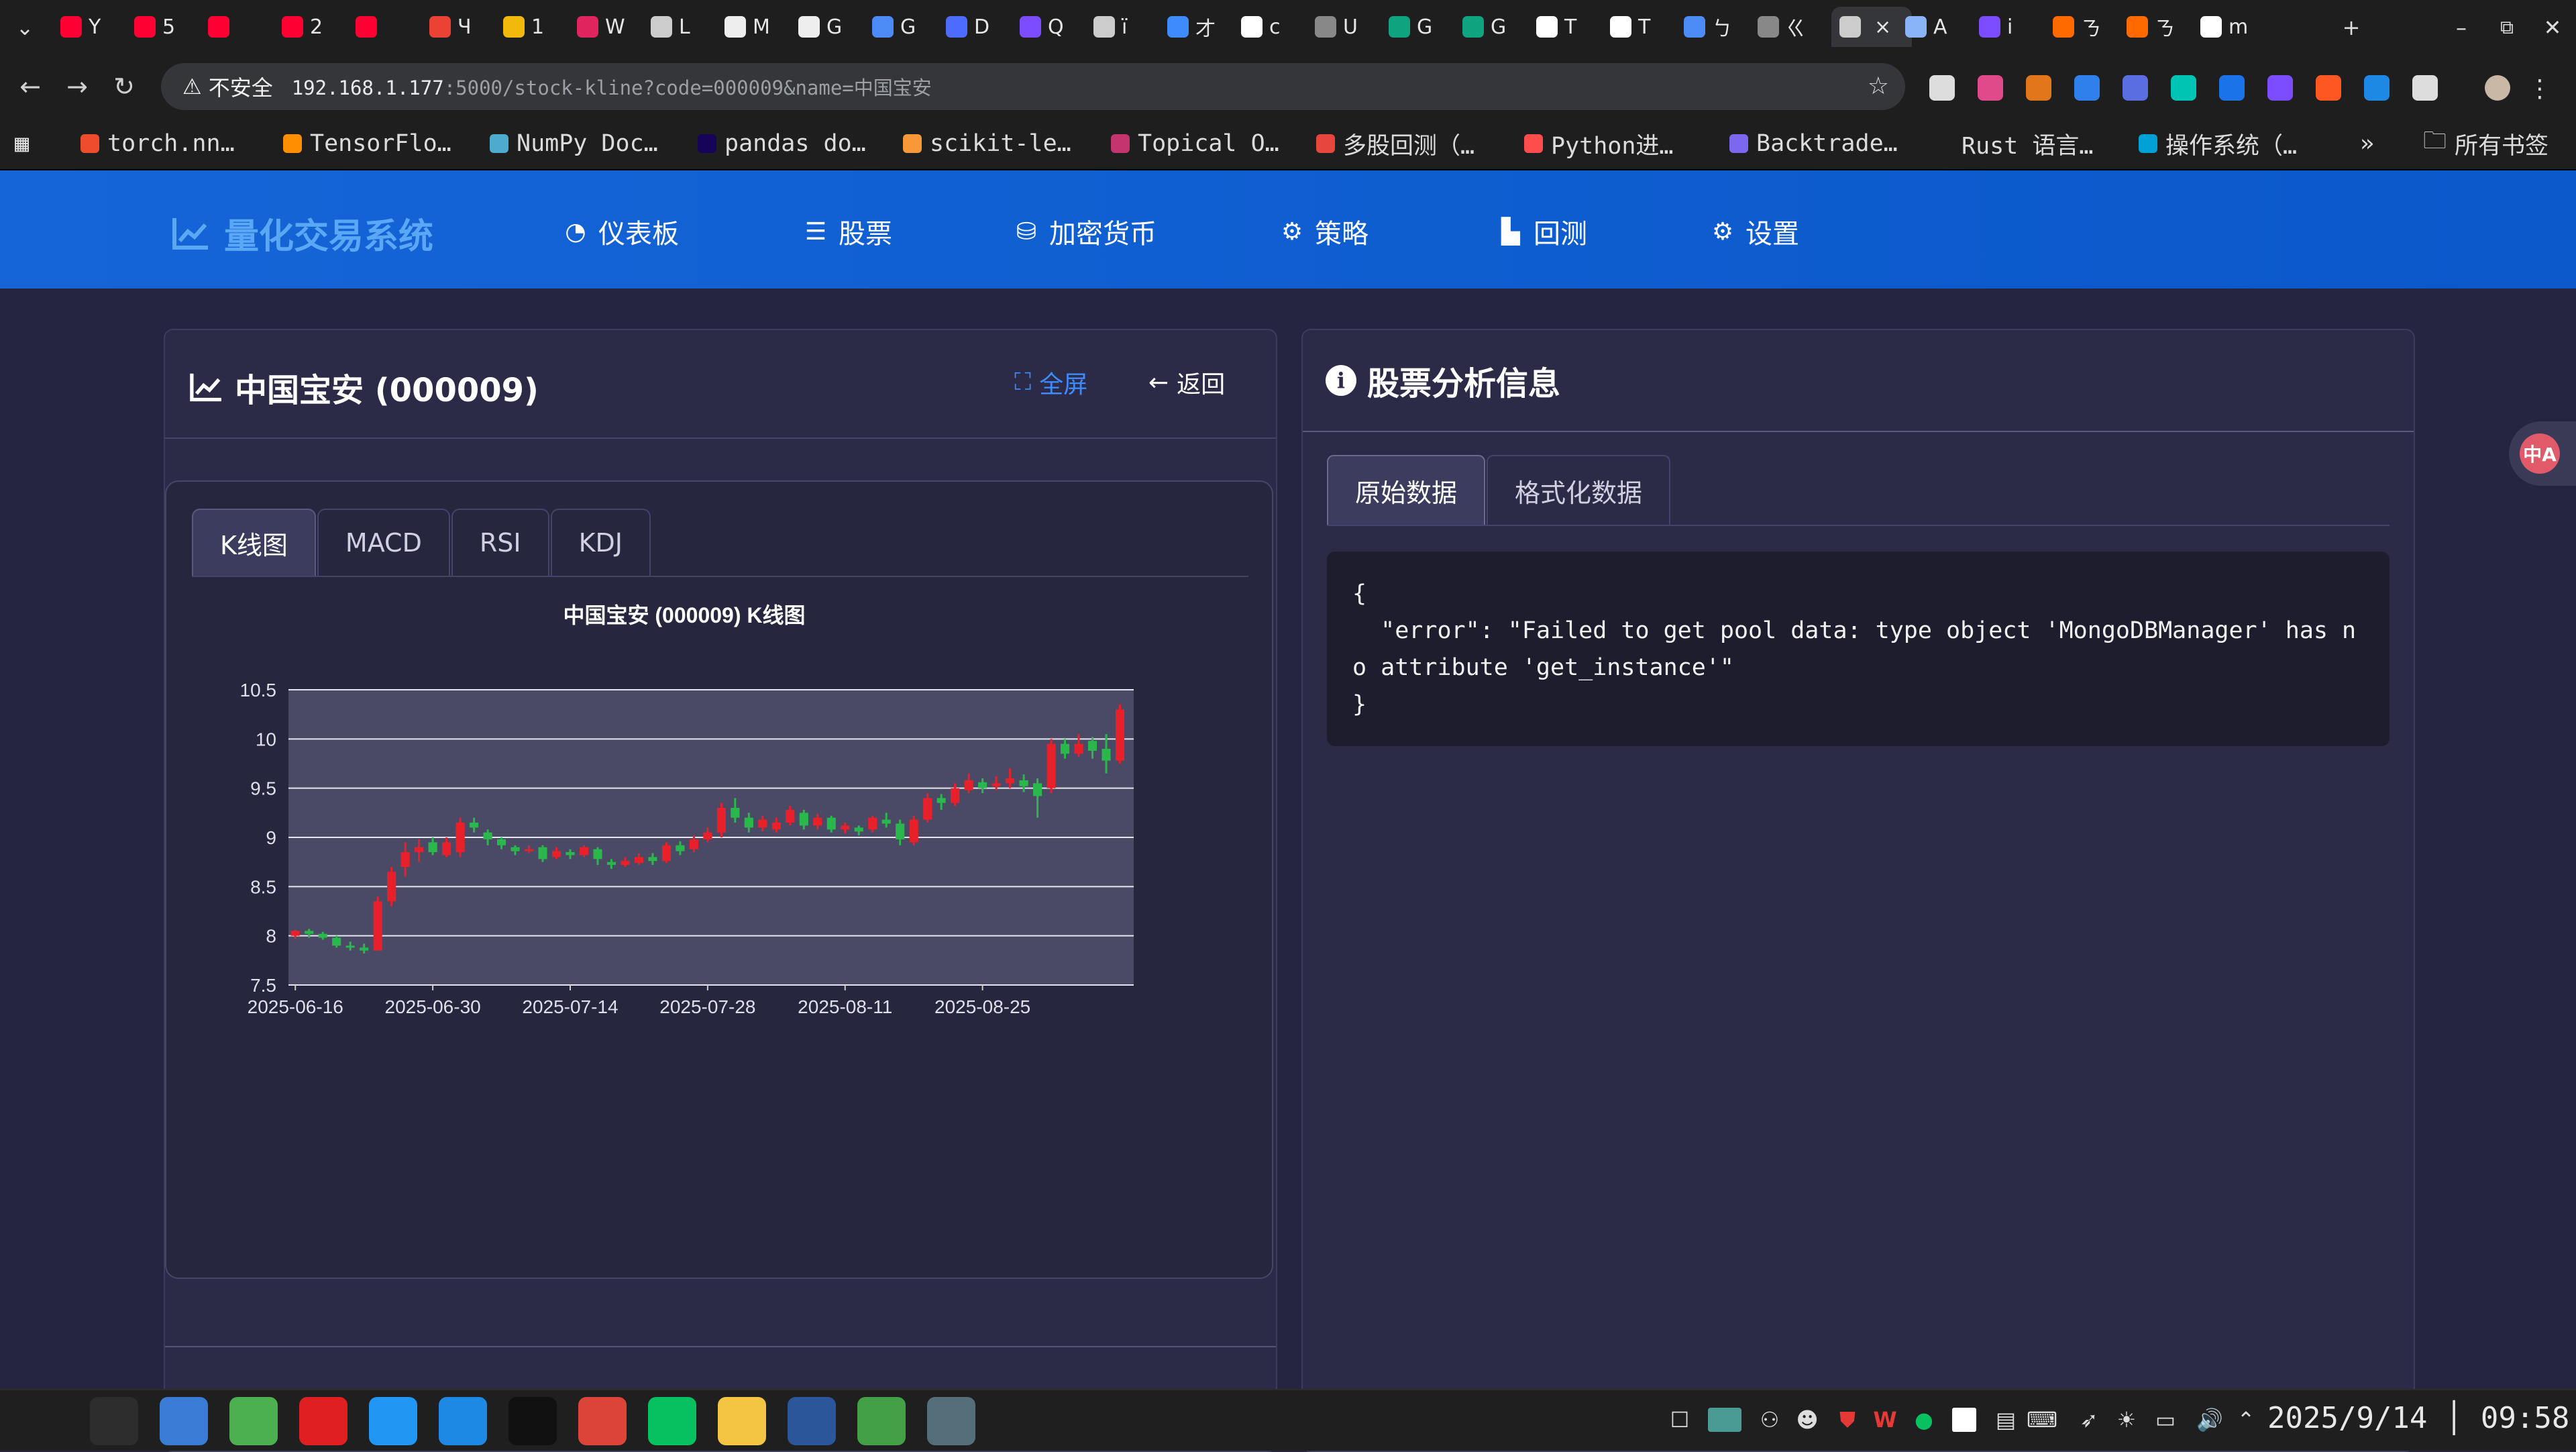 This screenshot has width=2576, height=1452. What do you see at coordinates (2418, 1418) in the screenshot?
I see `clock: 2025/9/14 │ 09:58` at bounding box center [2418, 1418].